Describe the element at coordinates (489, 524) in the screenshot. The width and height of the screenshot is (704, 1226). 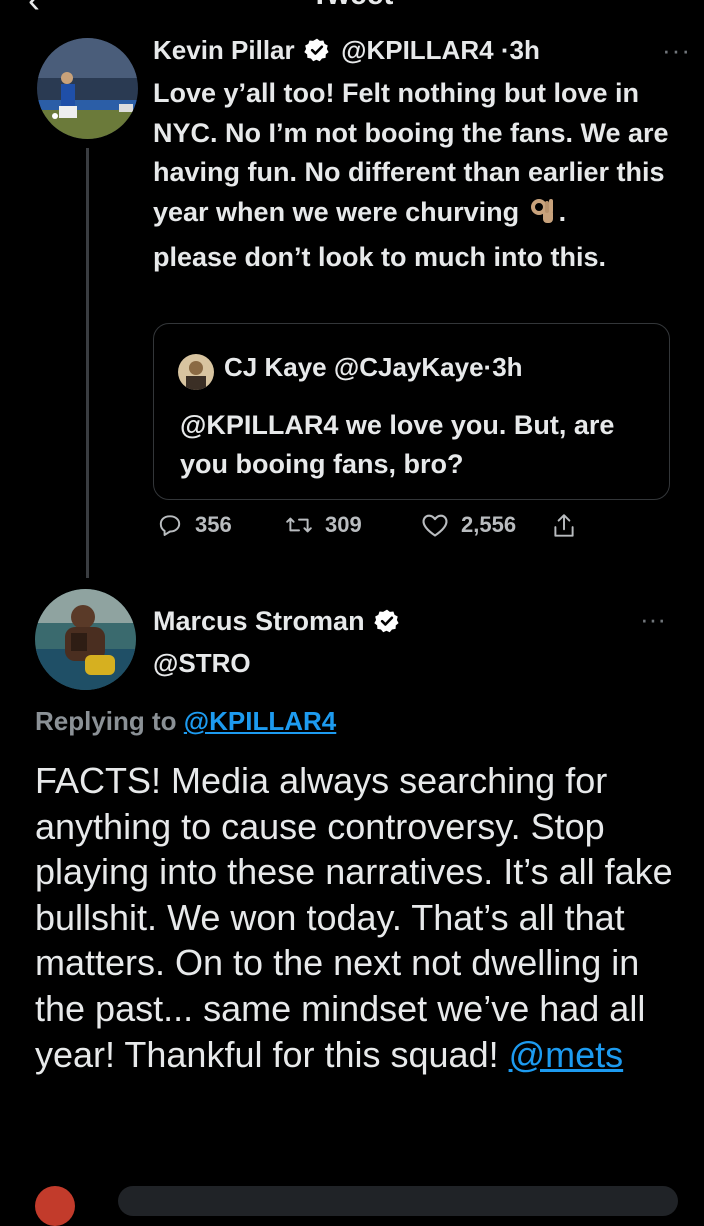
I see `like-count: 2,556` at that location.